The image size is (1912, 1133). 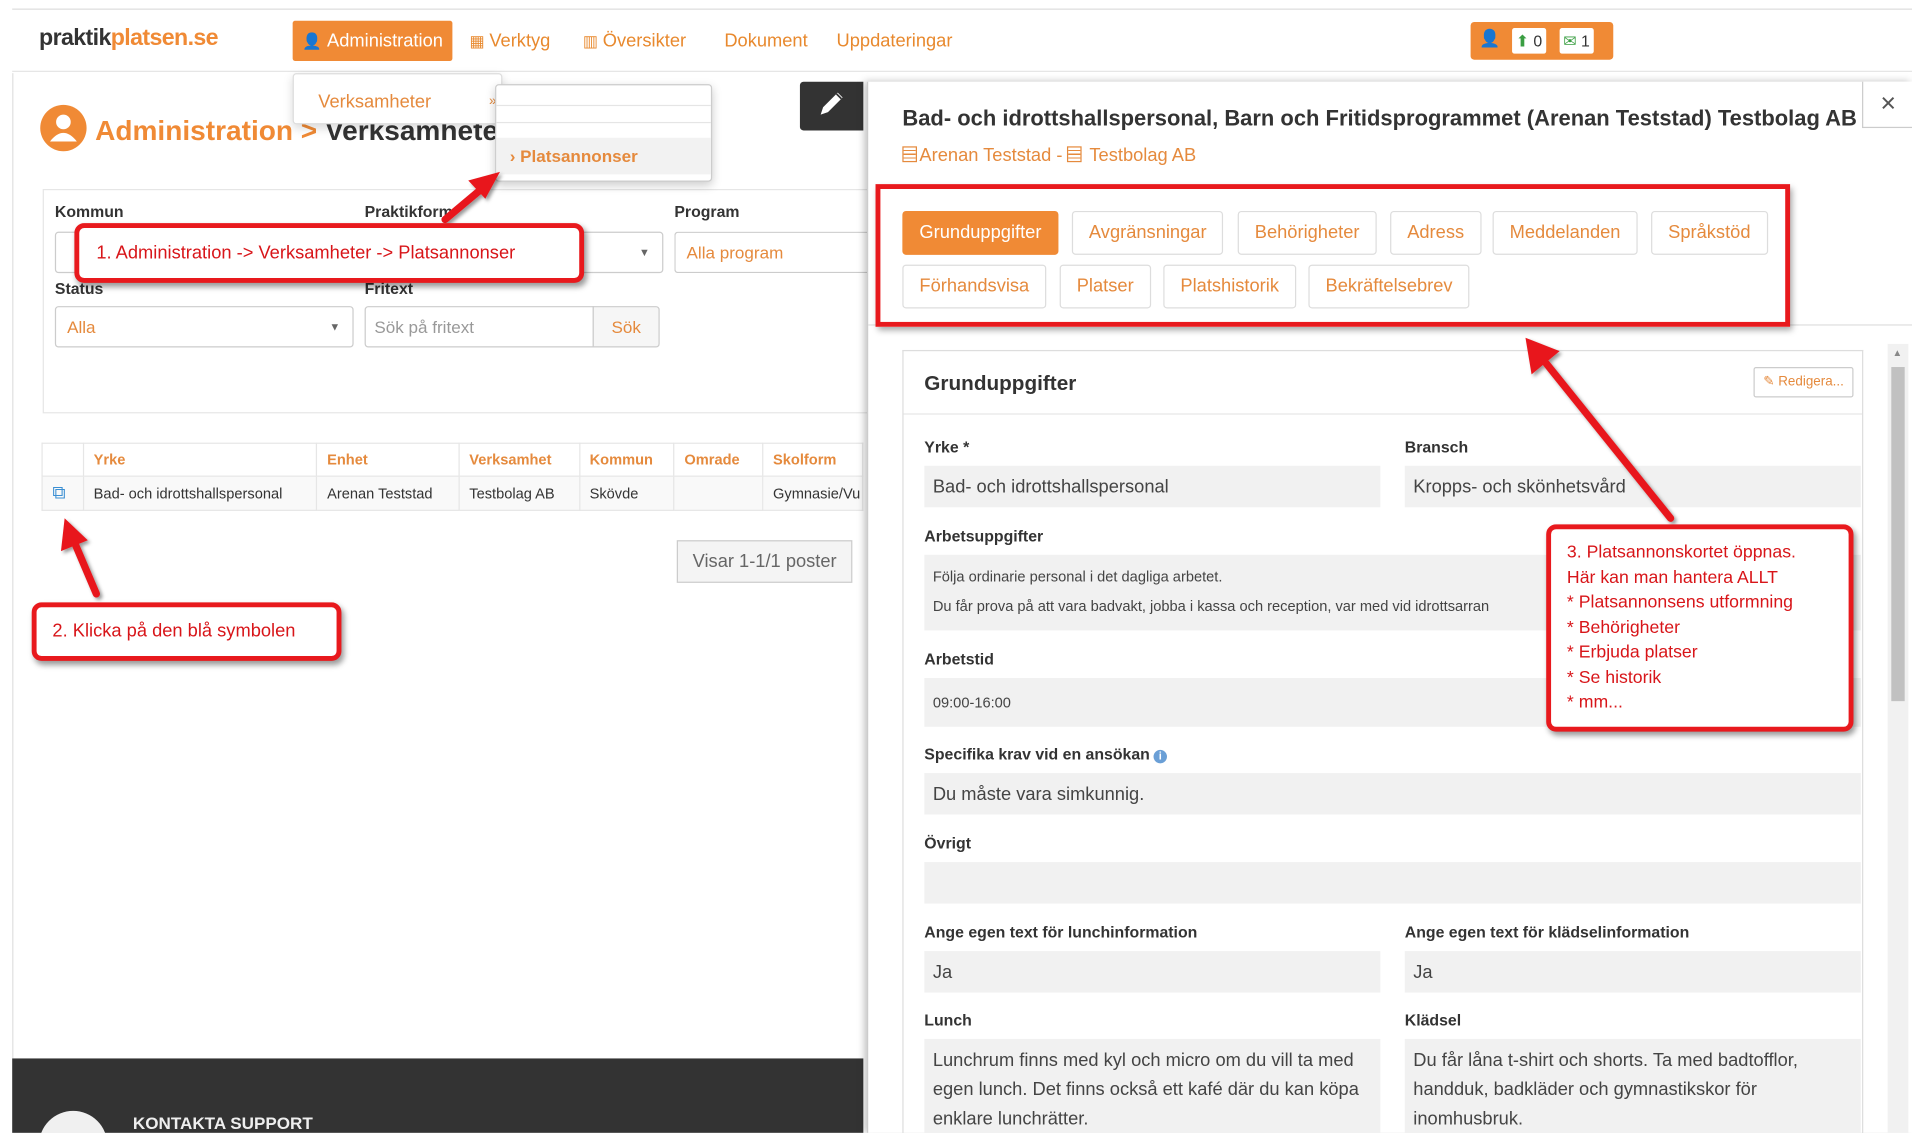 I want to click on ovrigt-label: Övrigt, so click(x=948, y=843).